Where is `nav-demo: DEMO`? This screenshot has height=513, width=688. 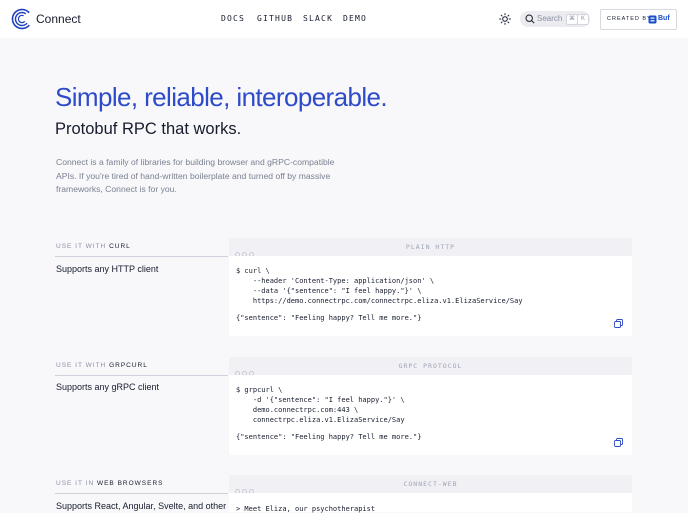
nav-demo: DEMO is located at coordinates (355, 18).